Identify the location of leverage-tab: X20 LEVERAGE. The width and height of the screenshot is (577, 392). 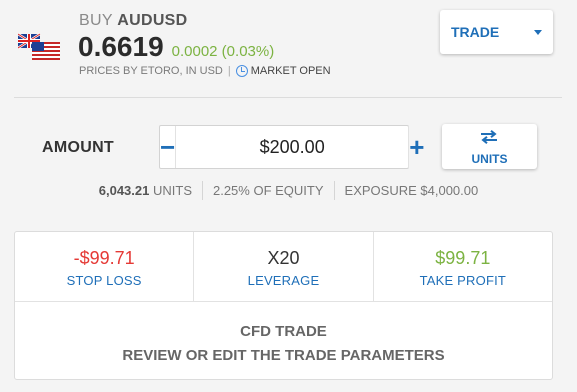
(282, 266).